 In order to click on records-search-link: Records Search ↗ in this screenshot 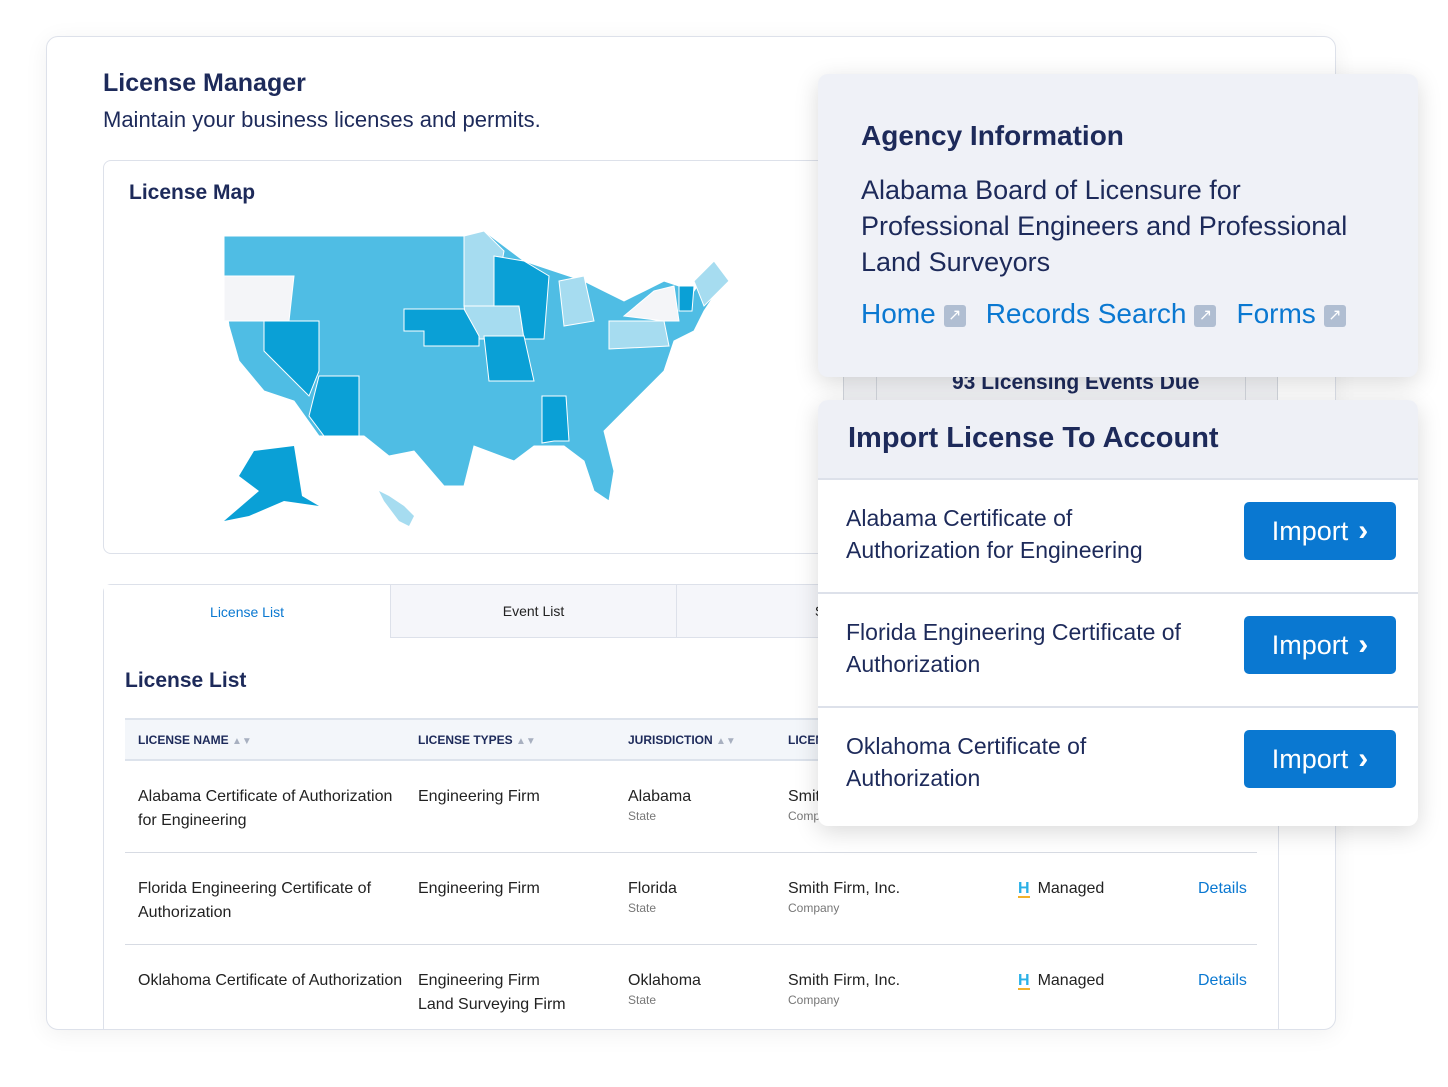, I will do `click(1101, 314)`.